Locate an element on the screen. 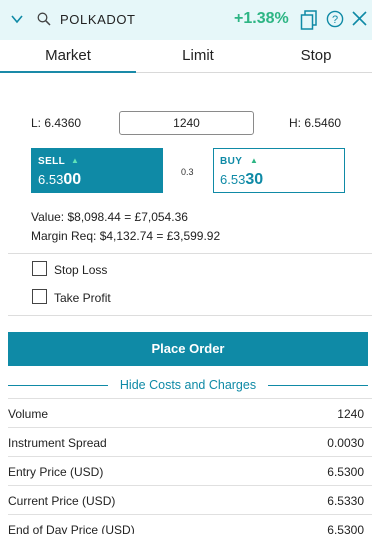 The height and width of the screenshot is (534, 372). search-icon is located at coordinates (44, 19).